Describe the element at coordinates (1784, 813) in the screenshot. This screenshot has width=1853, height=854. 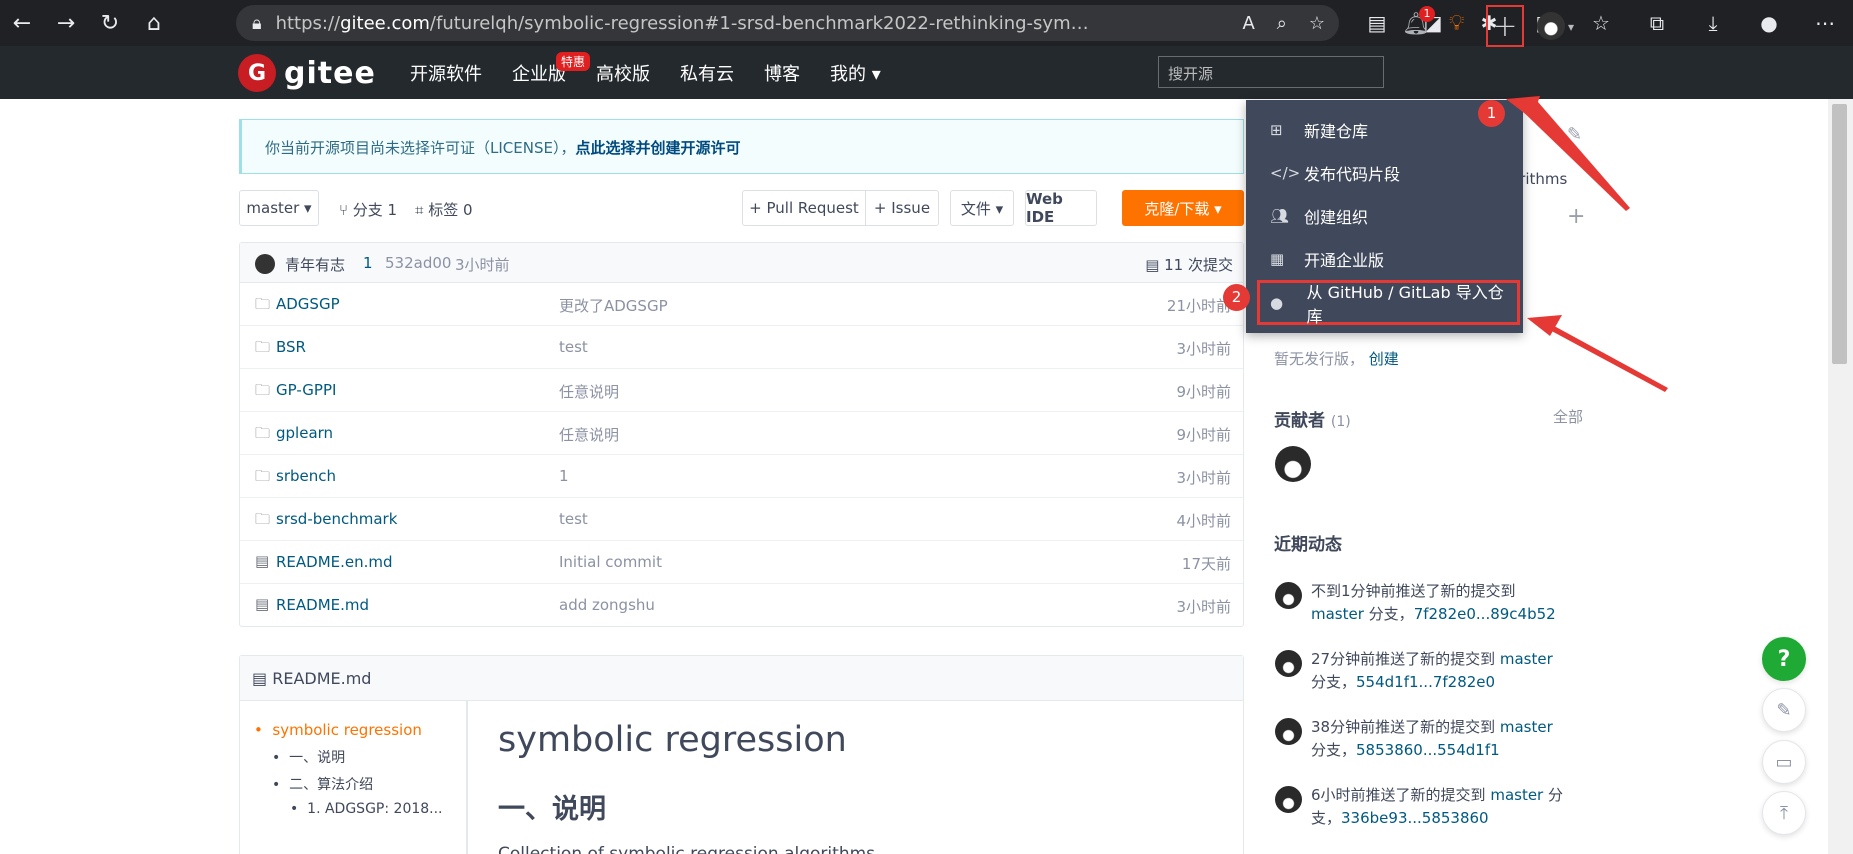
I see `back-to-top-icon: ⤒` at that location.